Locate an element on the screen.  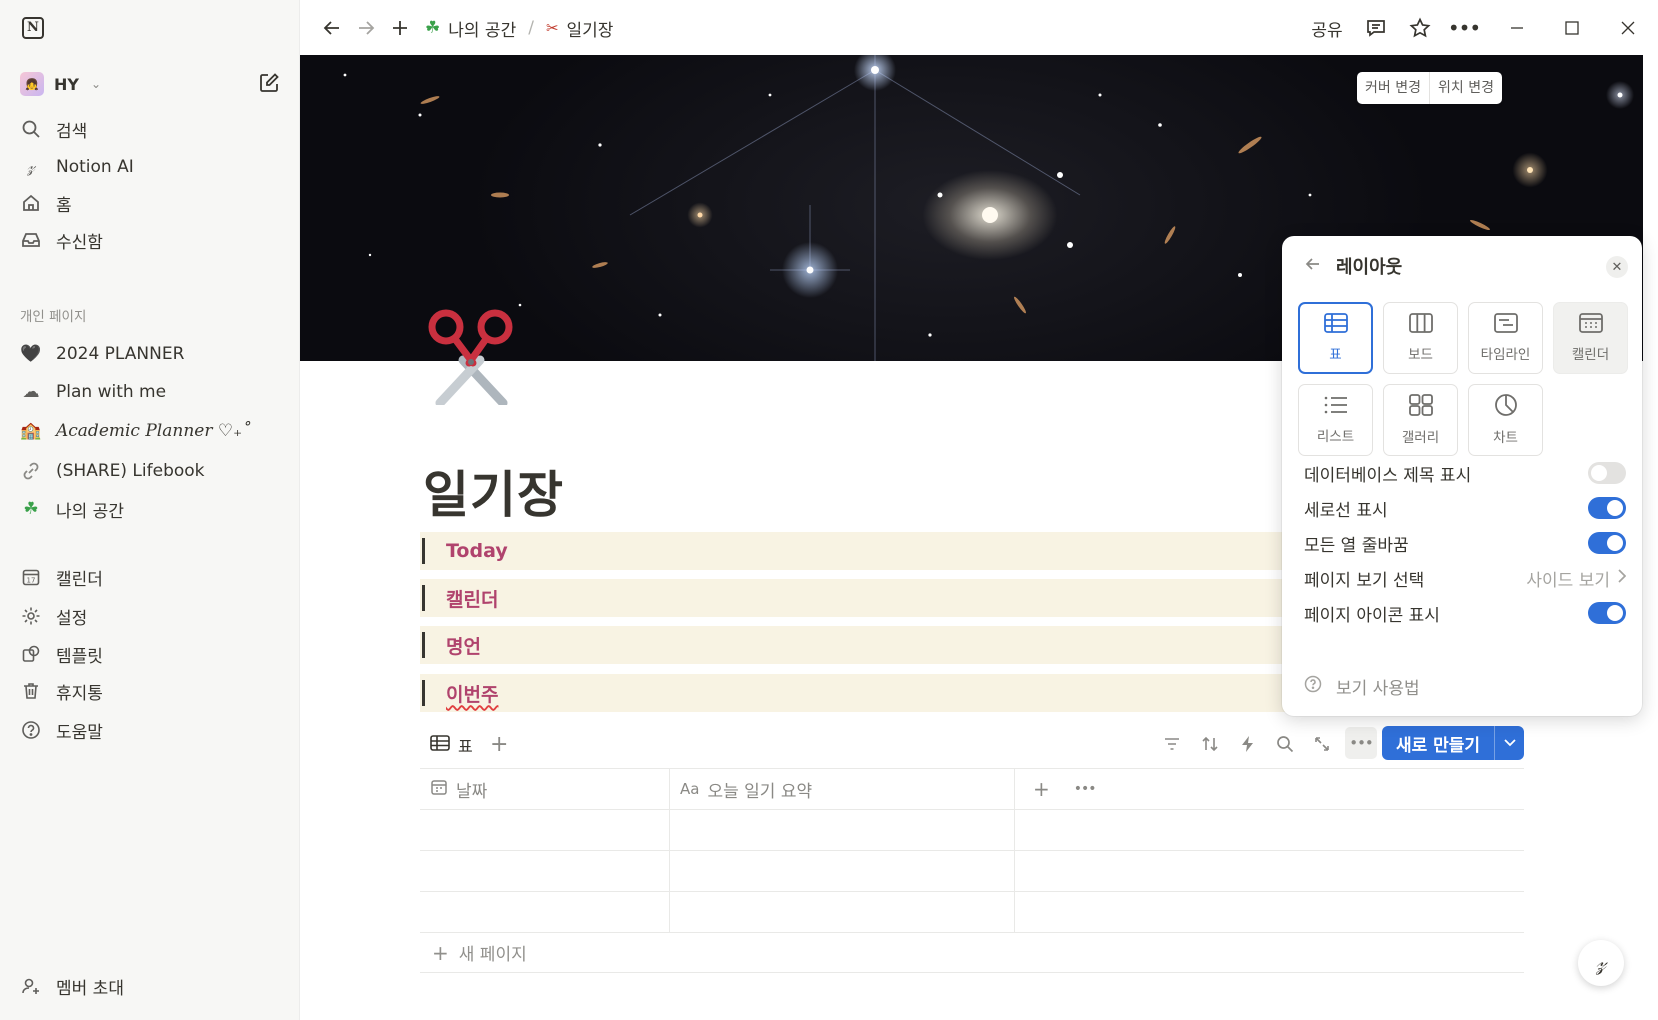
option-value: 사이드 보기 is located at coordinates (1576, 578).